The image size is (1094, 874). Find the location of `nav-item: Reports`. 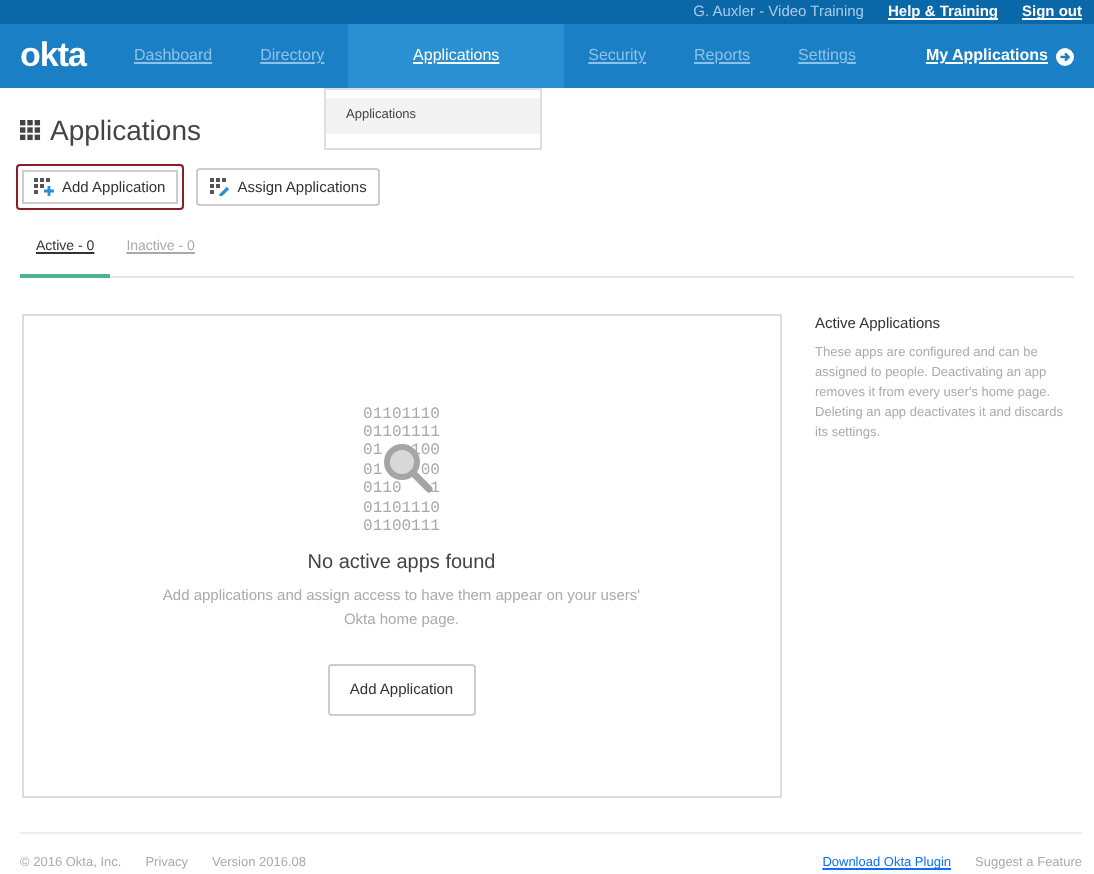

nav-item: Reports is located at coordinates (722, 56).